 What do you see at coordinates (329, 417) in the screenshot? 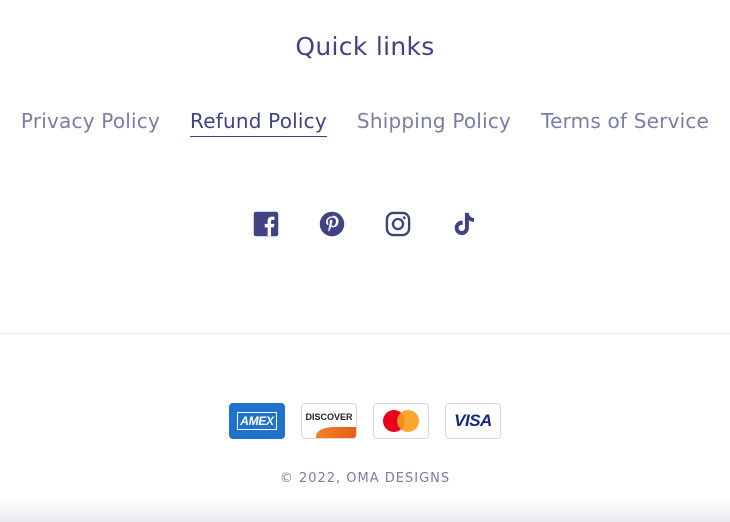
I see `discover-label: DISCOVER` at bounding box center [329, 417].